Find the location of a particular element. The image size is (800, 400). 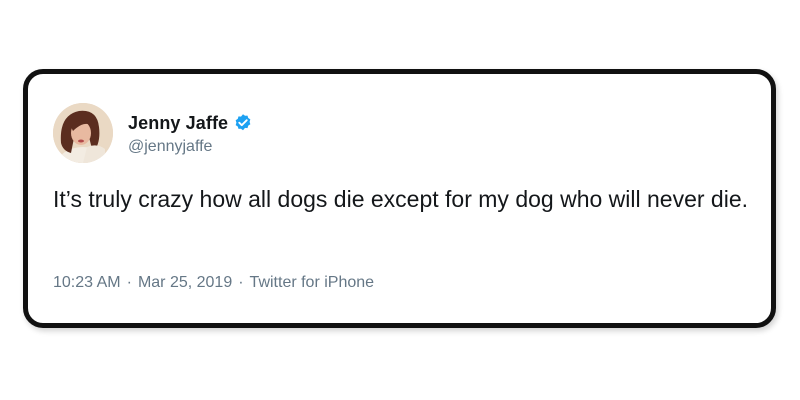

tweet-source: Twitter for iPhone is located at coordinates (312, 283).